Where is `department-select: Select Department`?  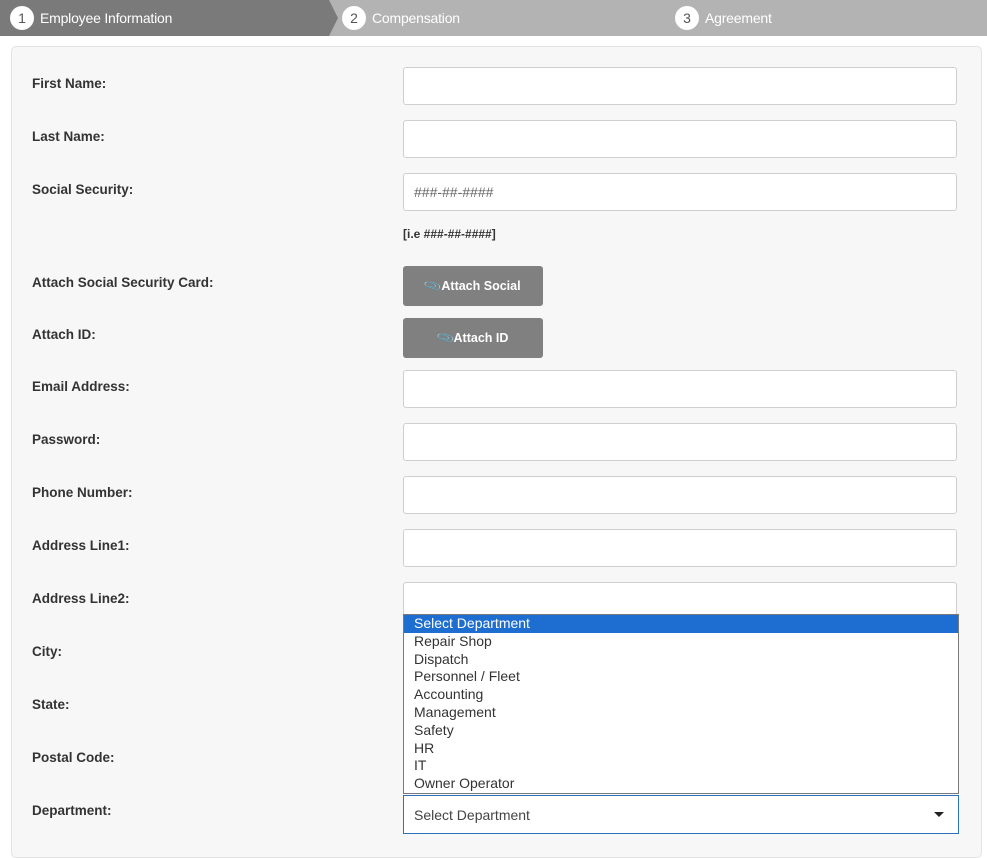 department-select: Select Department is located at coordinates (681, 814).